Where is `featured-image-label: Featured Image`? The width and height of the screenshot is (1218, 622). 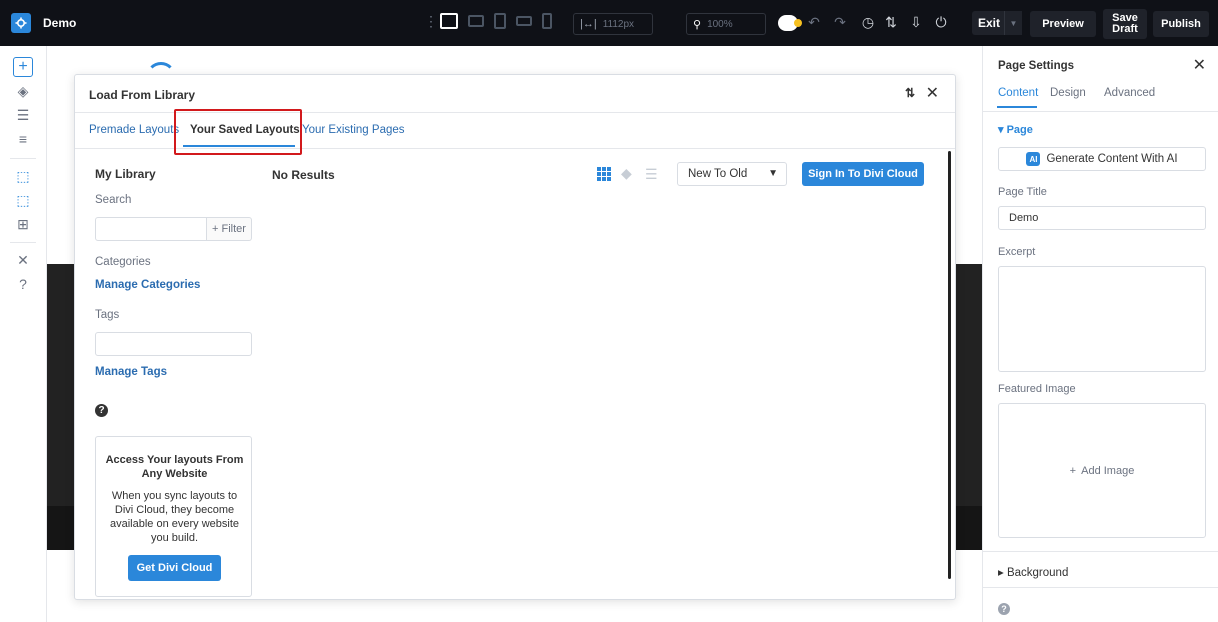
featured-image-label: Featured Image is located at coordinates (1037, 389).